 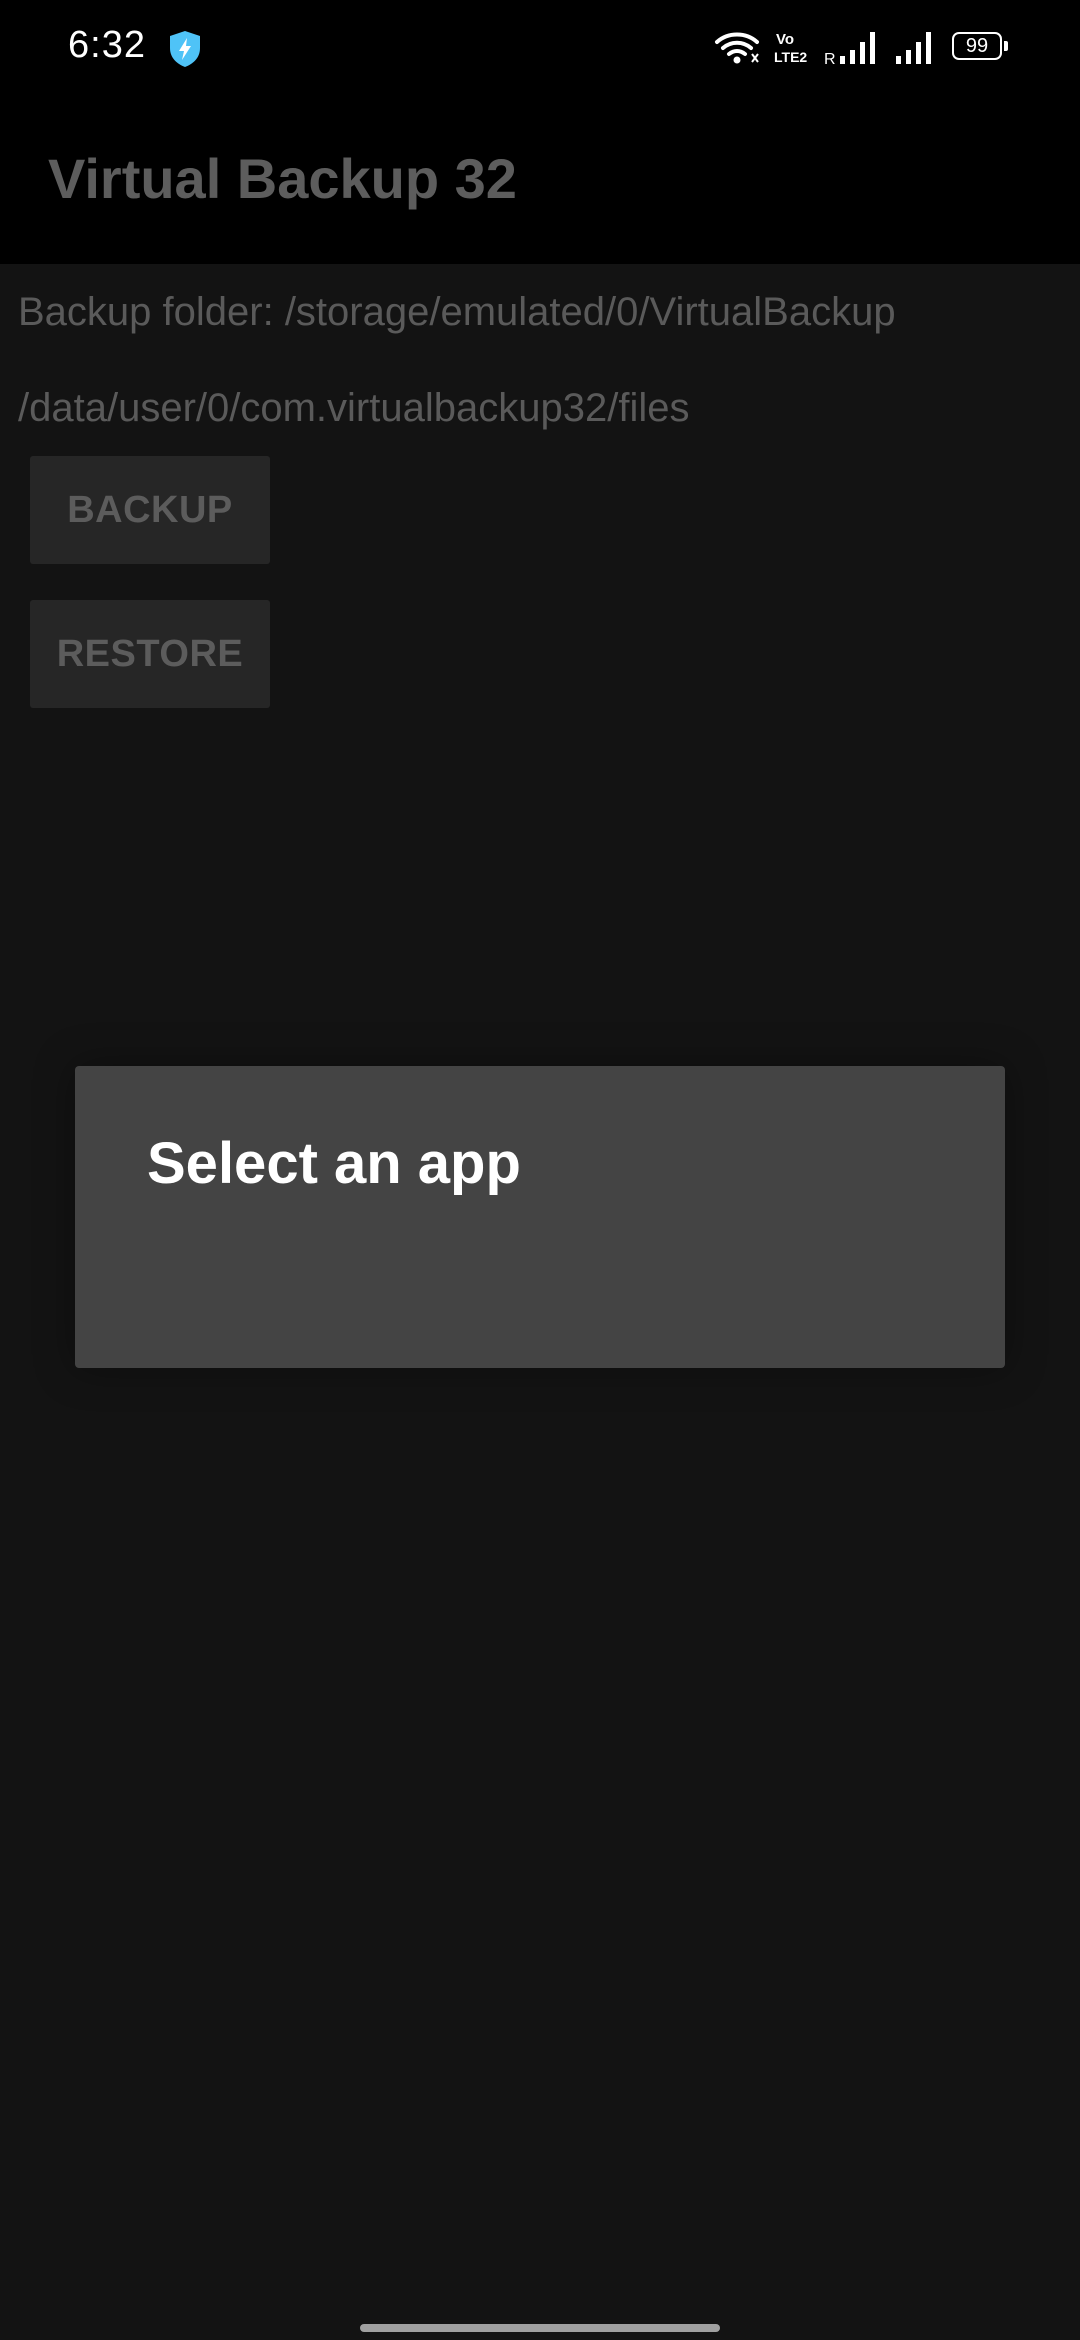 What do you see at coordinates (977, 46) in the screenshot?
I see `battery-level: 99` at bounding box center [977, 46].